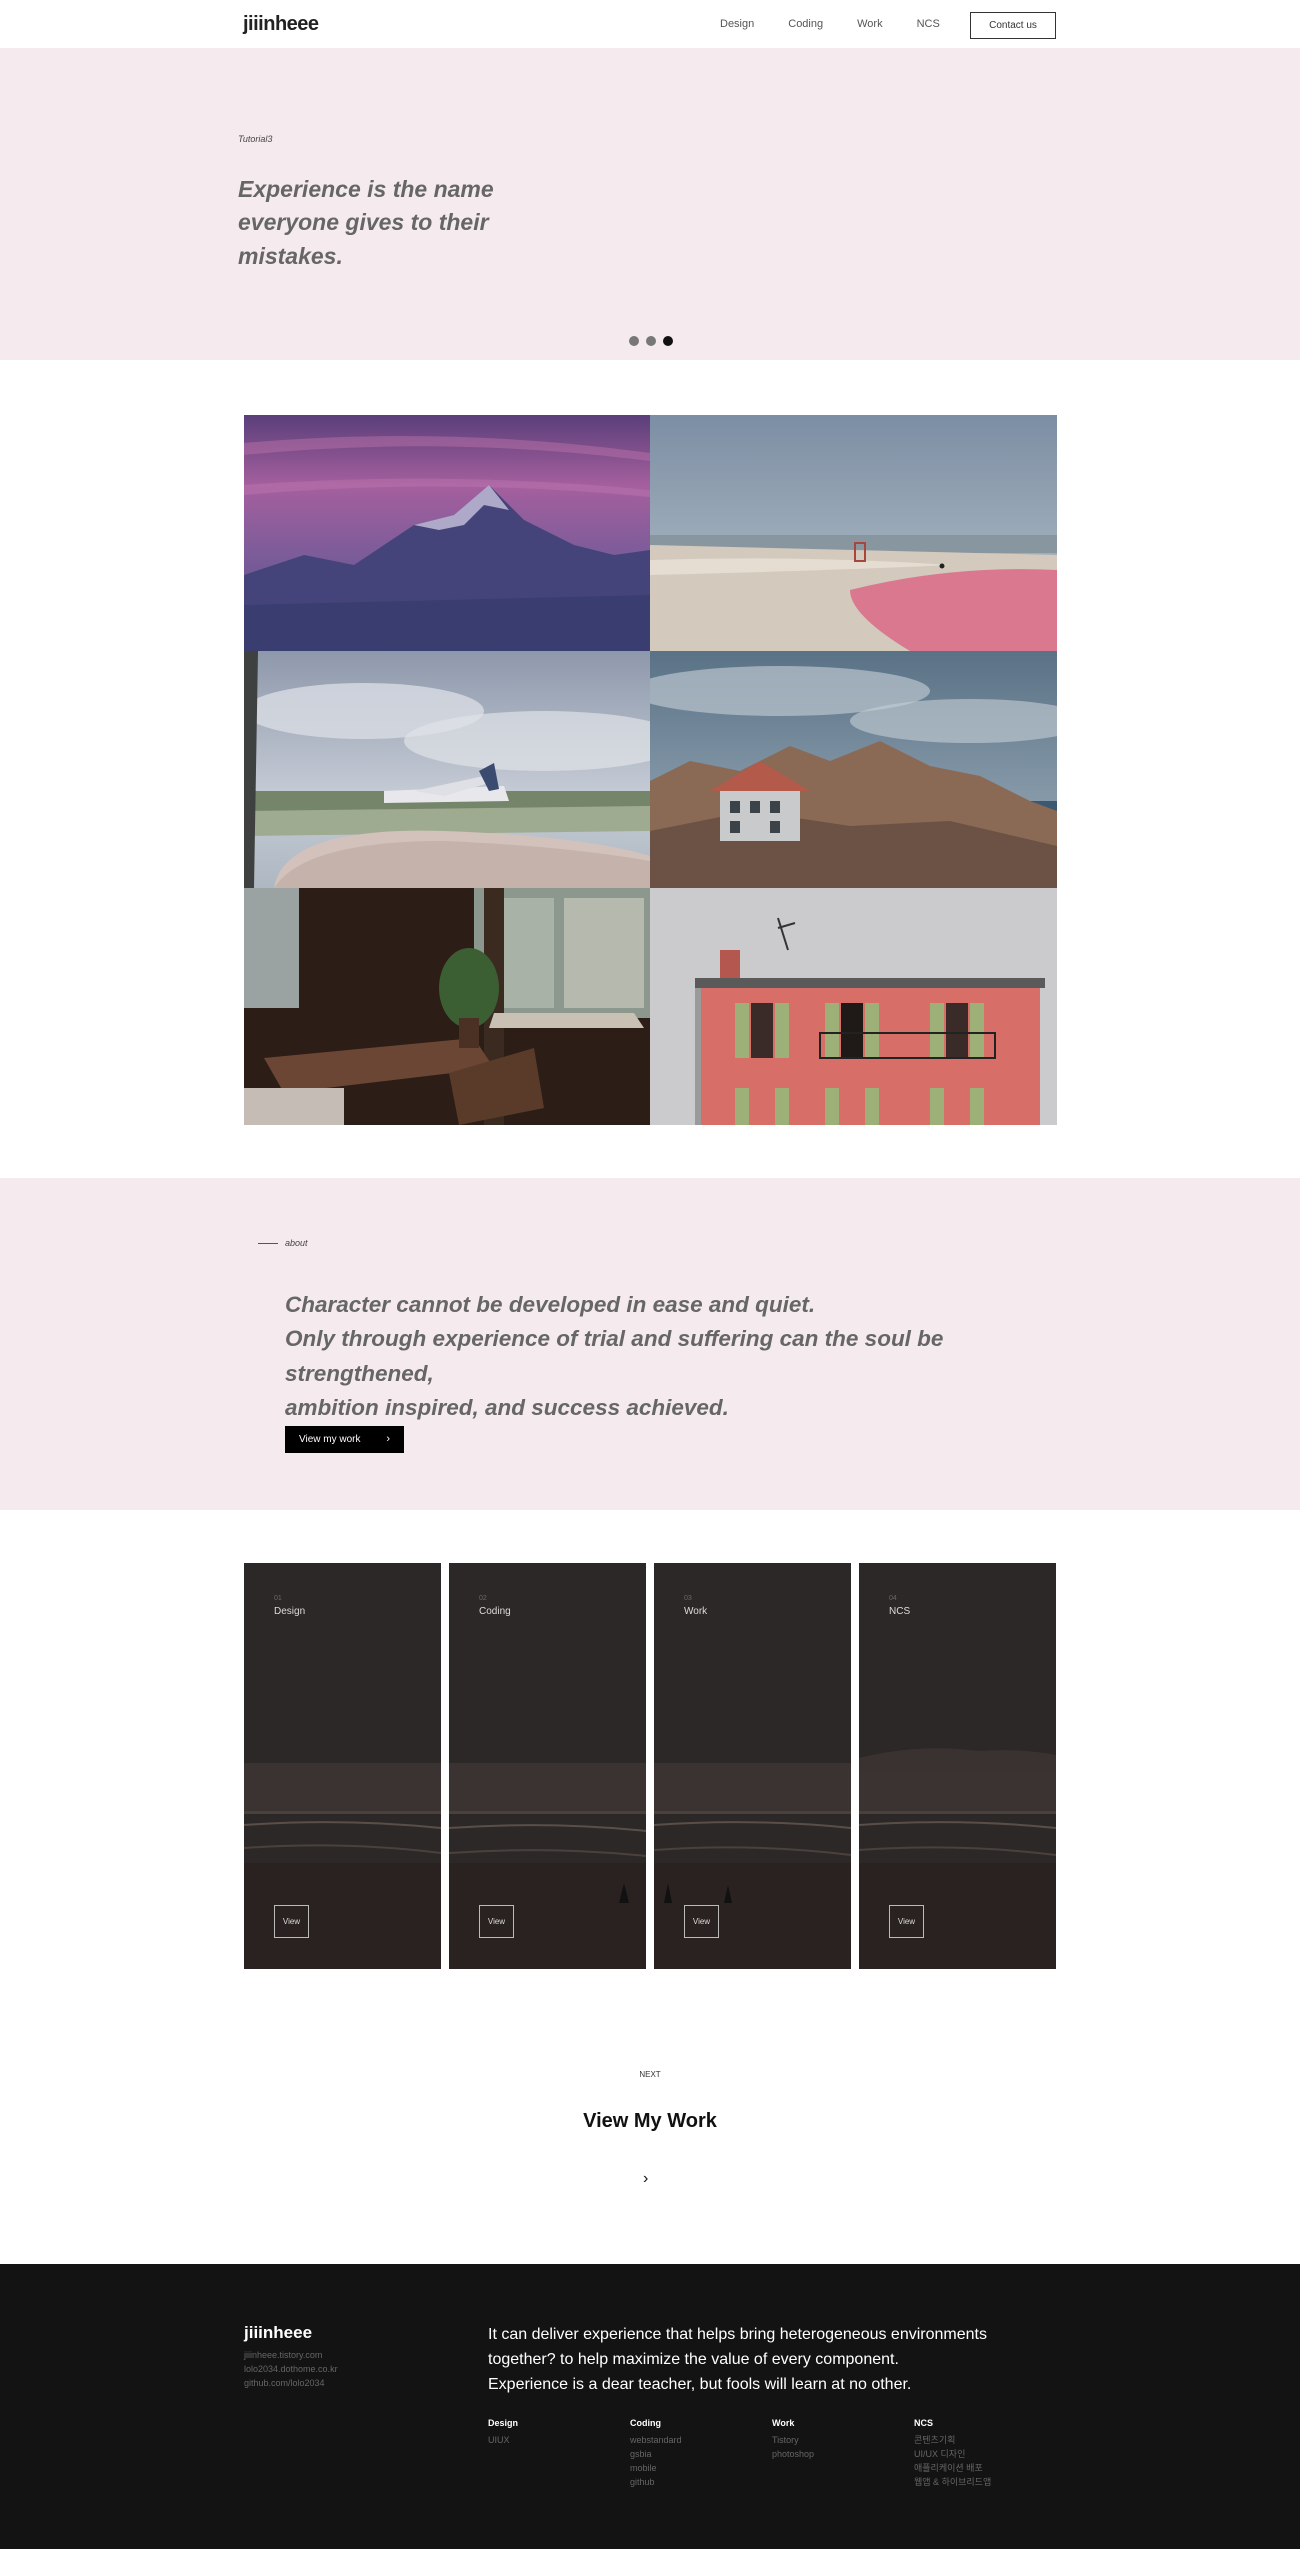 The image size is (1300, 2555). I want to click on footer-col-item: UIUX, so click(559, 2440).